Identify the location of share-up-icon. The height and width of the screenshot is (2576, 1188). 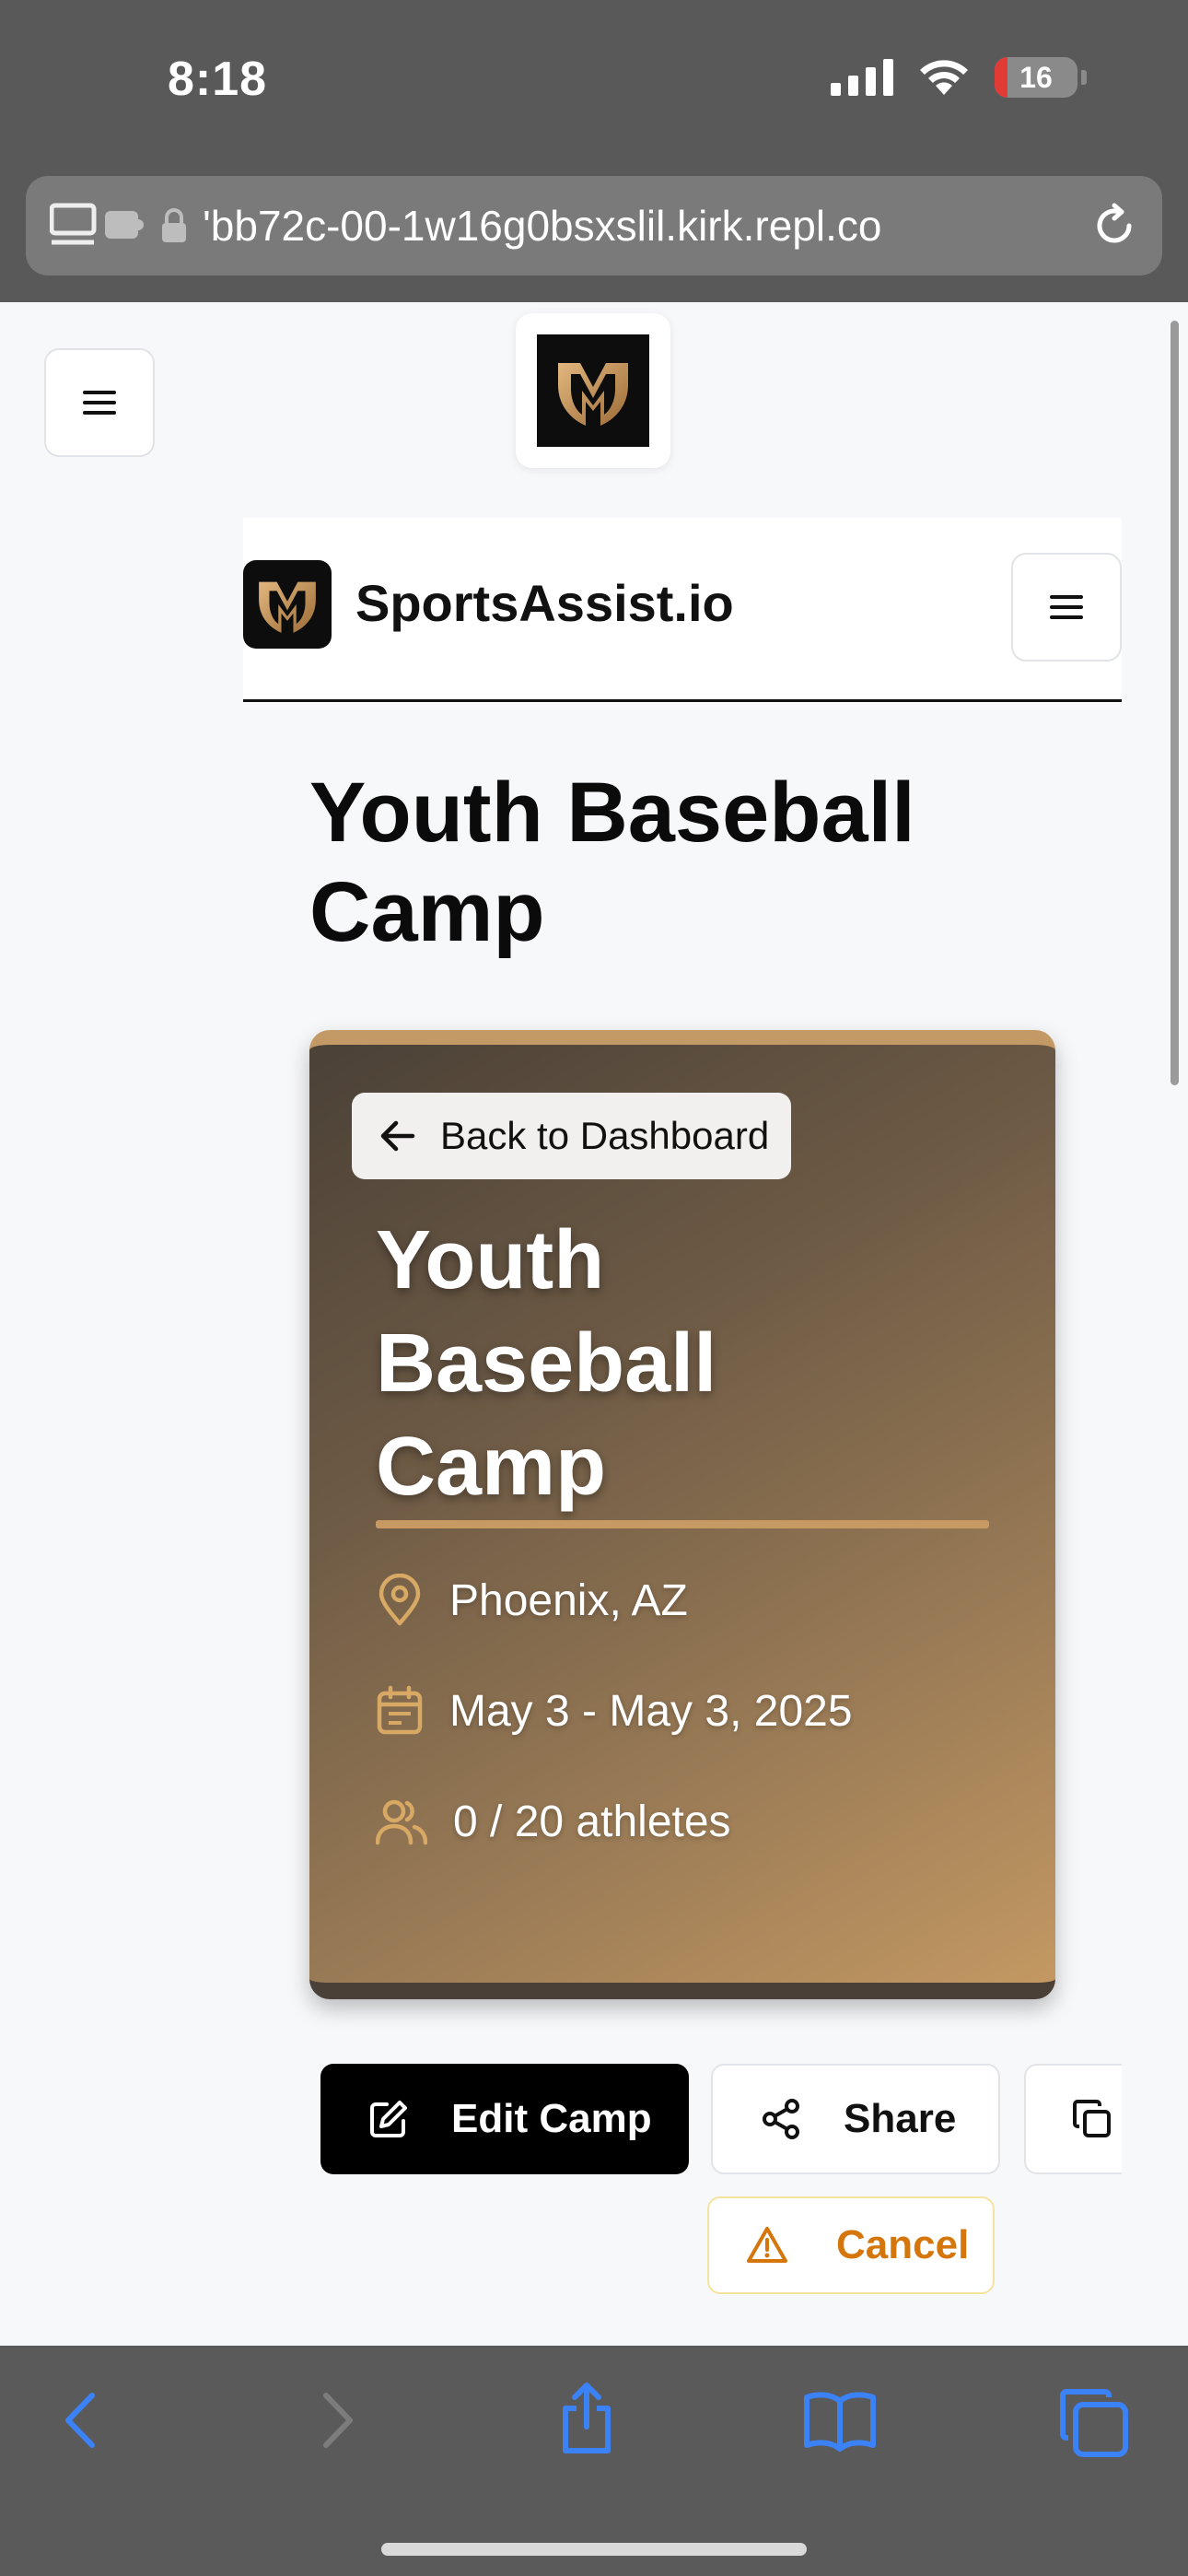
(586, 2418).